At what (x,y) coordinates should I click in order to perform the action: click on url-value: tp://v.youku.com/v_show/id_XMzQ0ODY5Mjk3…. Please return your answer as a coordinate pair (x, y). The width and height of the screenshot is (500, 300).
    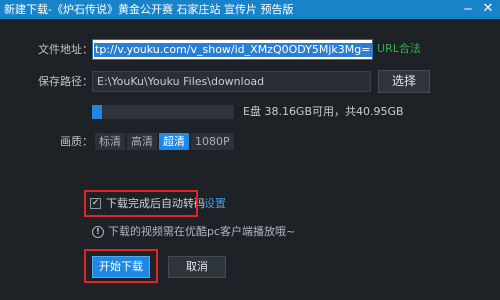
    Looking at the image, I should click on (233, 50).